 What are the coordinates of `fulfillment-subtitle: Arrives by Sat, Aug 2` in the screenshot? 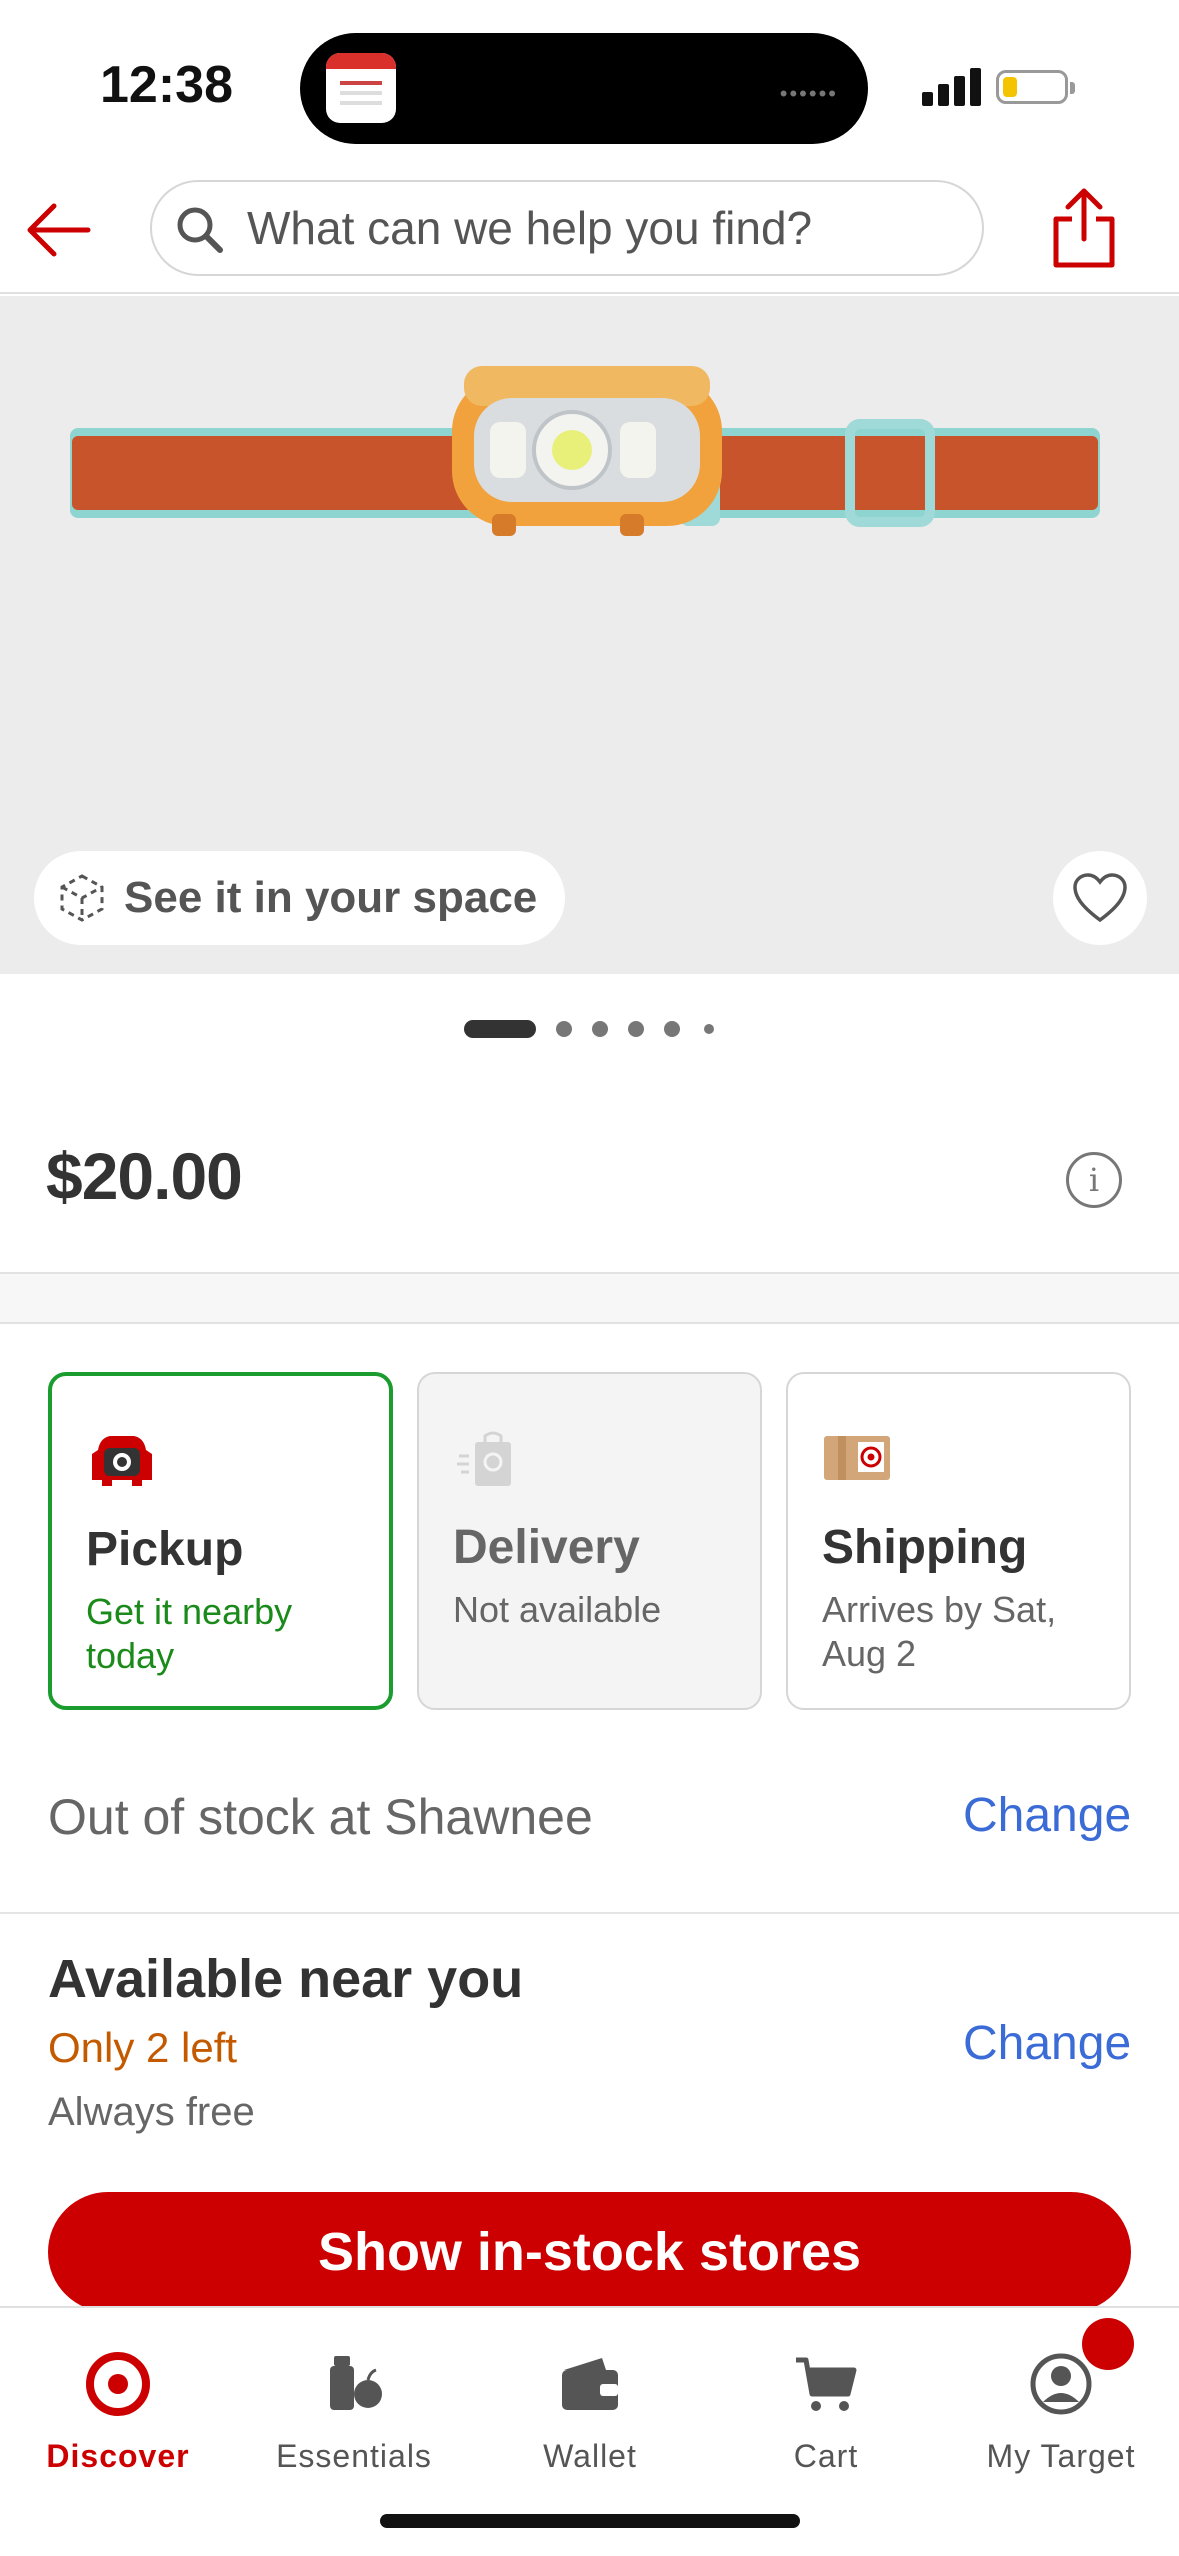 It's located at (939, 1631).